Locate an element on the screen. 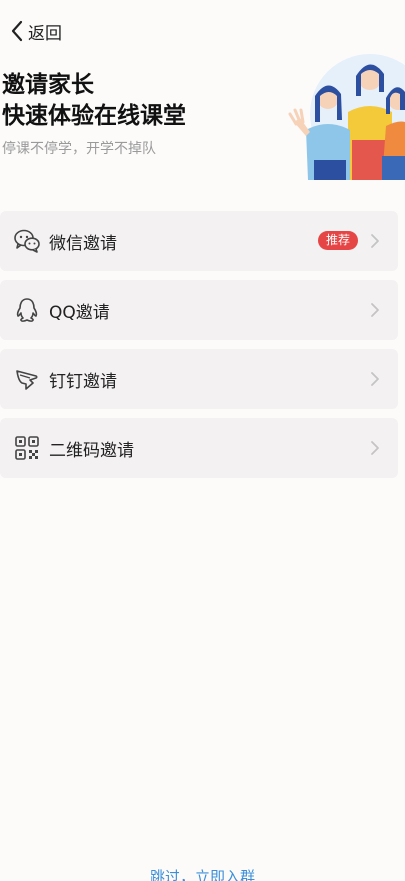  wechat-icon is located at coordinates (27, 241).